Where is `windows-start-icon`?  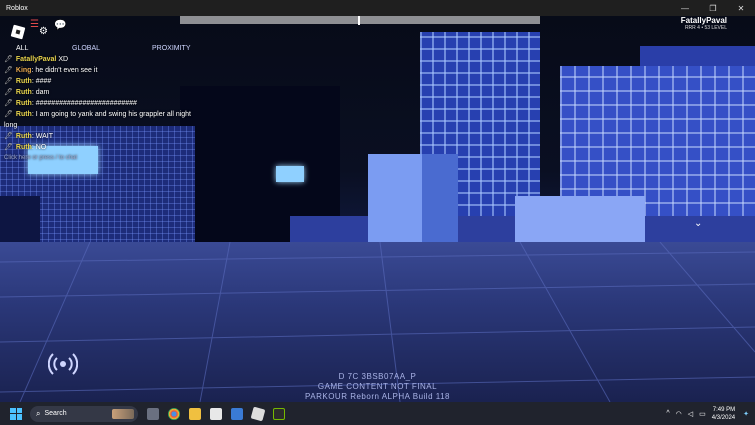
windows-start-icon is located at coordinates (16, 413).